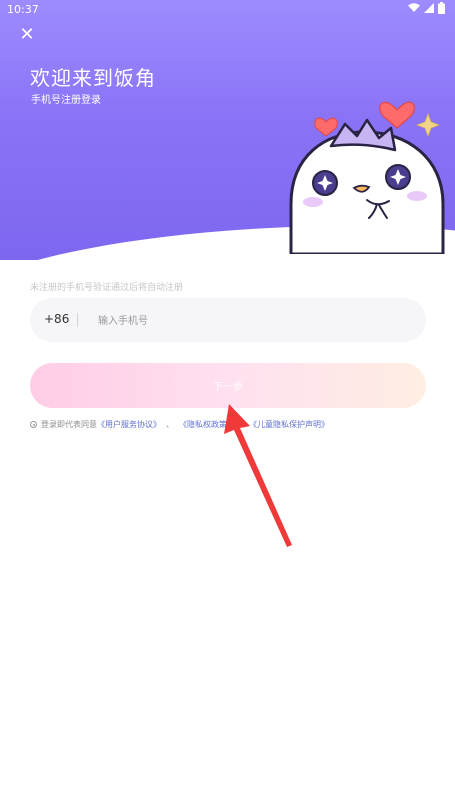 This screenshot has height=809, width=455. I want to click on page-title: 欢迎来到饭角, so click(93, 78).